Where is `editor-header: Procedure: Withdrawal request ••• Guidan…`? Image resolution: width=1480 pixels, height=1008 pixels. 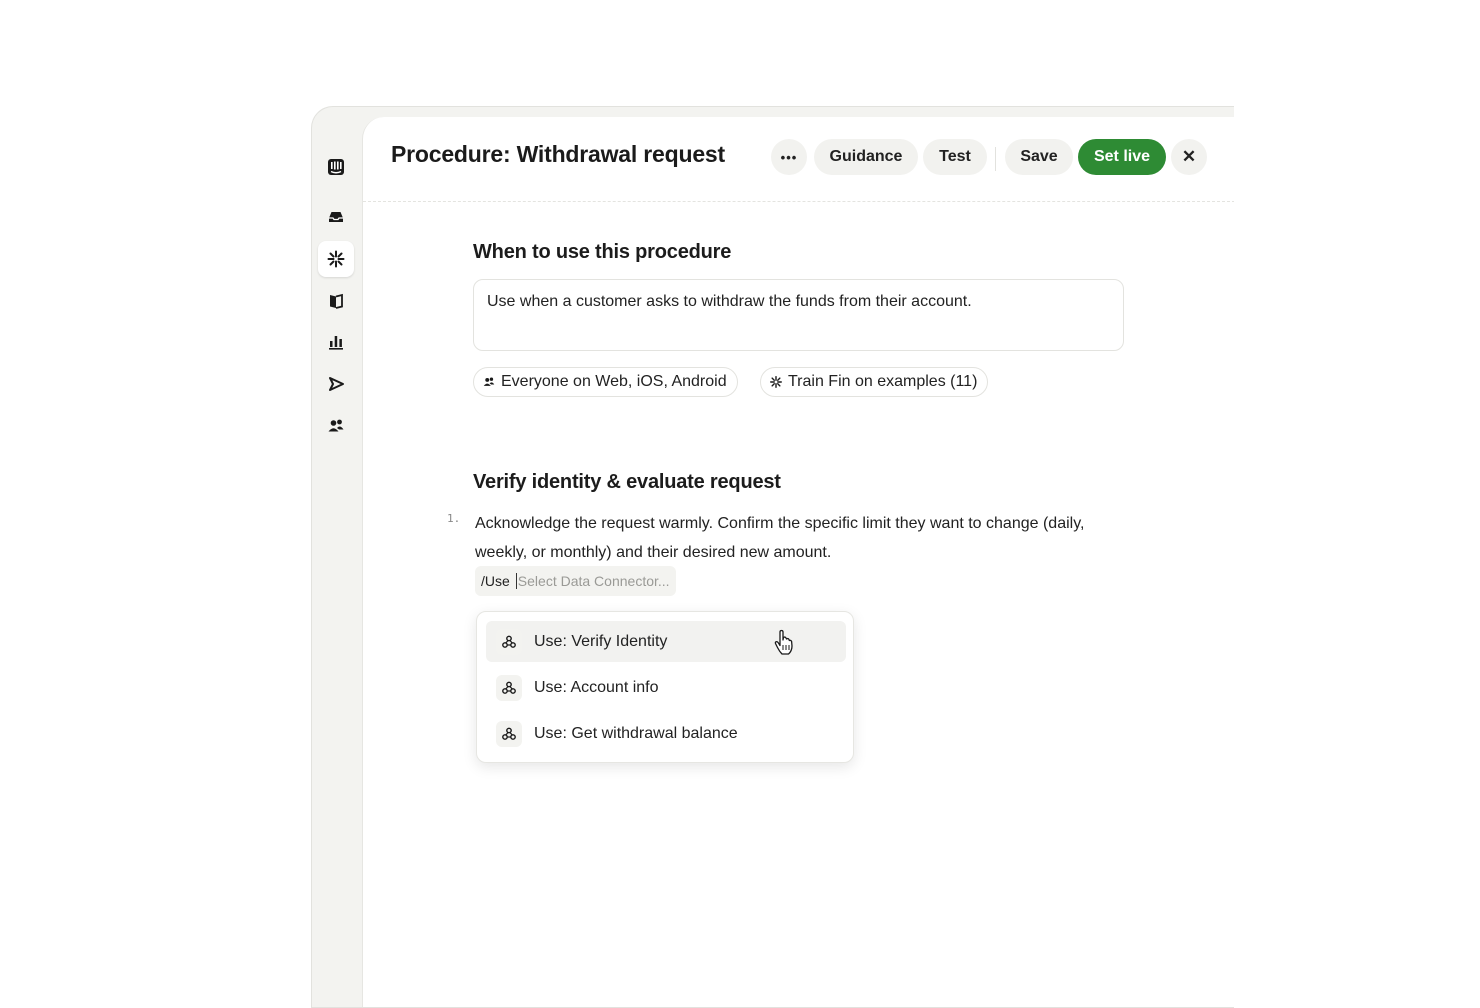
editor-header: Procedure: Withdrawal request ••• Guidan… is located at coordinates (798, 159).